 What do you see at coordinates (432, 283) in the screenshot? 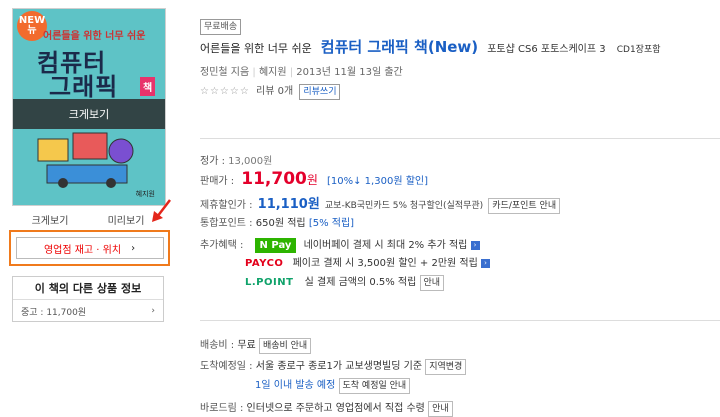
I see `lpoint-info-button: 안내` at bounding box center [432, 283].